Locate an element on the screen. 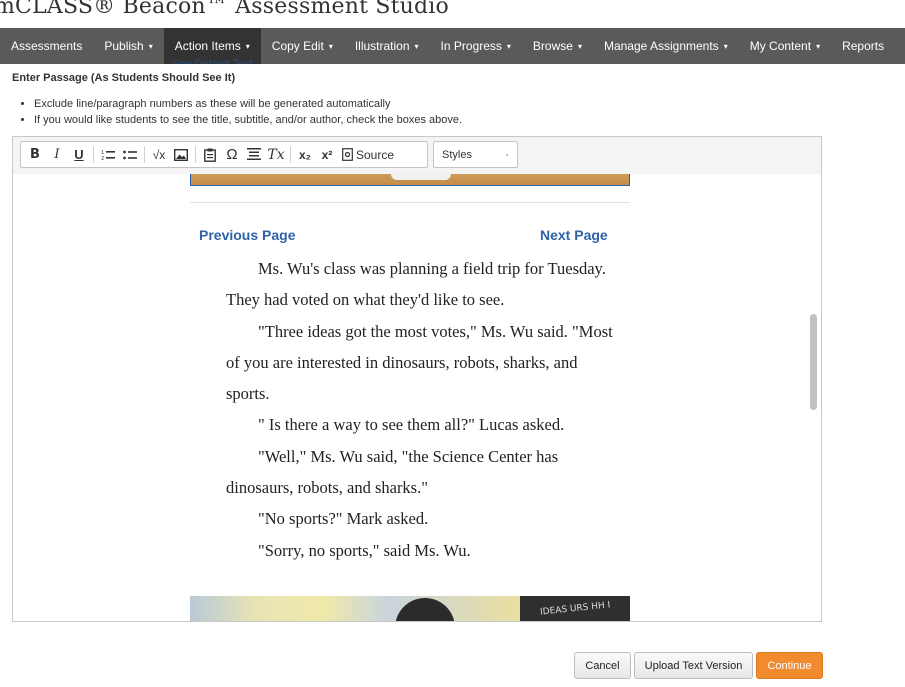 Image resolution: width=905 pixels, height=687 pixels. nav-label: My Content is located at coordinates (780, 46).